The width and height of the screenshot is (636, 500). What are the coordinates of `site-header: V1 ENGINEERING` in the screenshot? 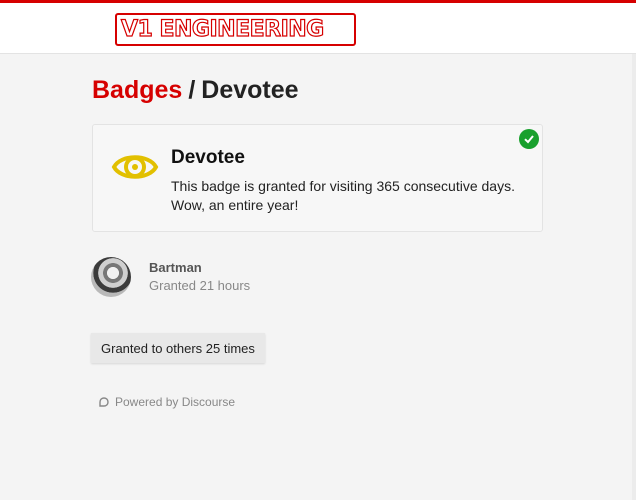 It's located at (318, 27).